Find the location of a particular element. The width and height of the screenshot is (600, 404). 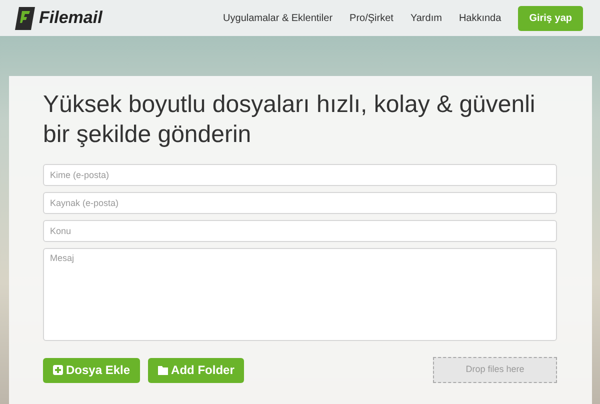

folder-icon is located at coordinates (163, 370).